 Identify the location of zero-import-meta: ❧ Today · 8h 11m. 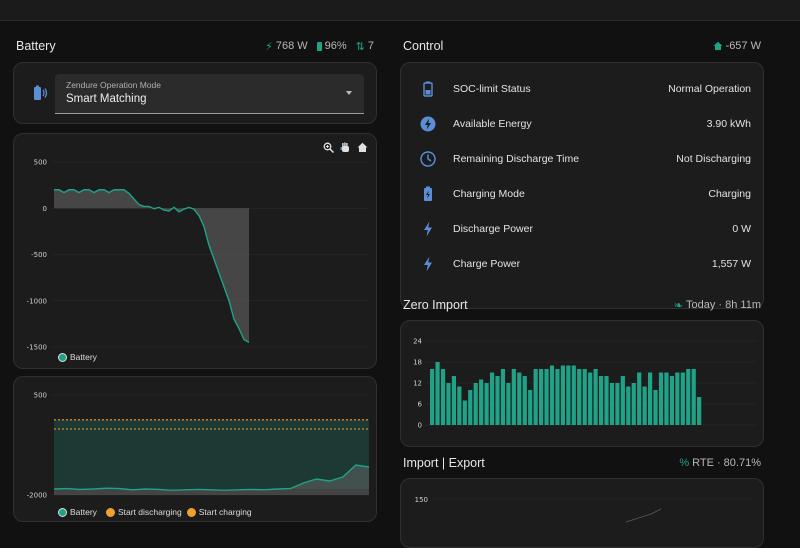
(717, 305).